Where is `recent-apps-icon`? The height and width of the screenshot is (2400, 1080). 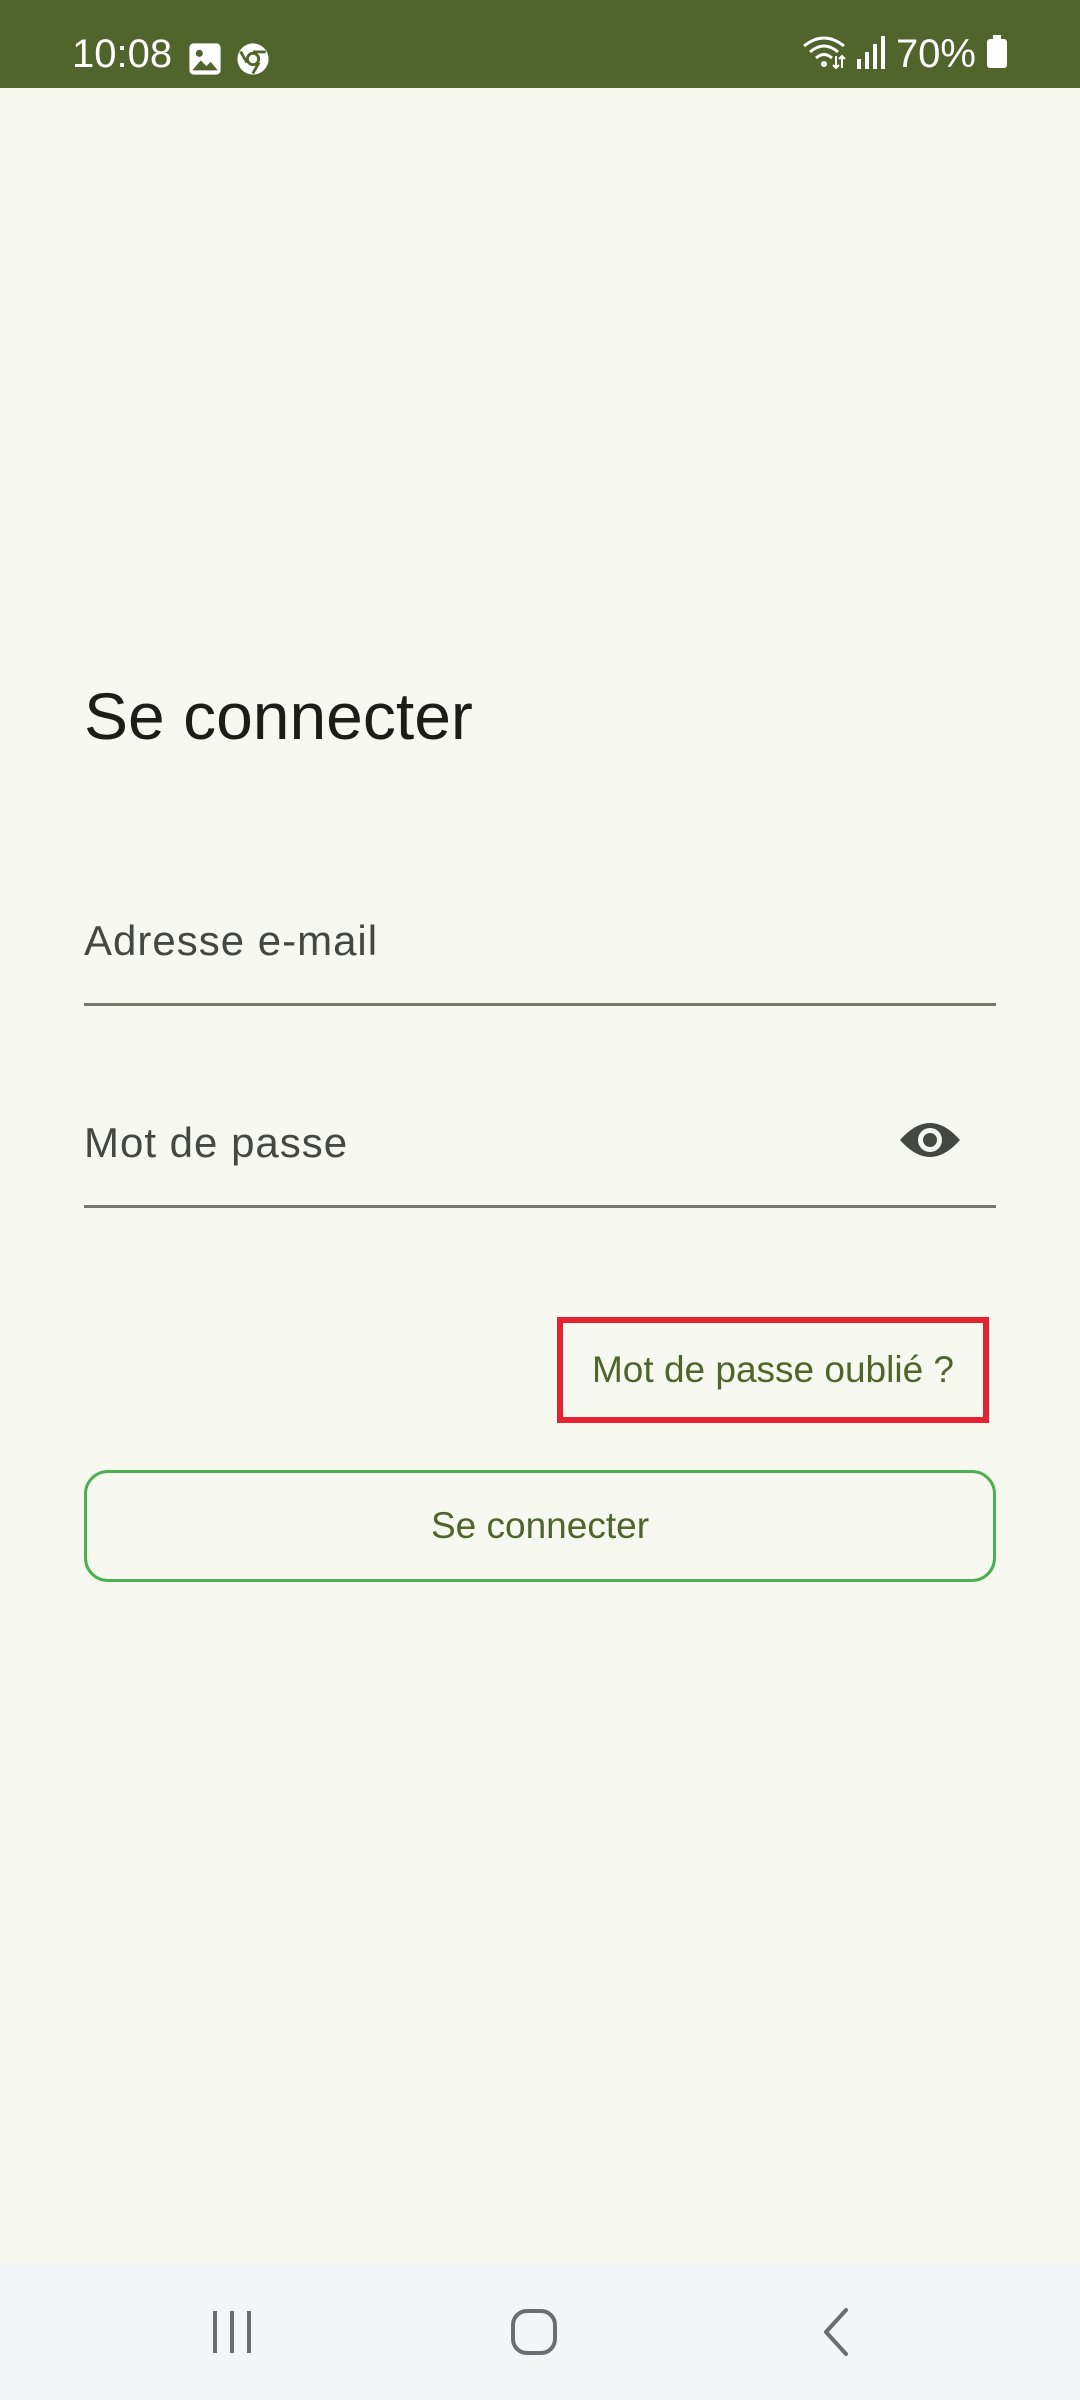
recent-apps-icon is located at coordinates (232, 2334).